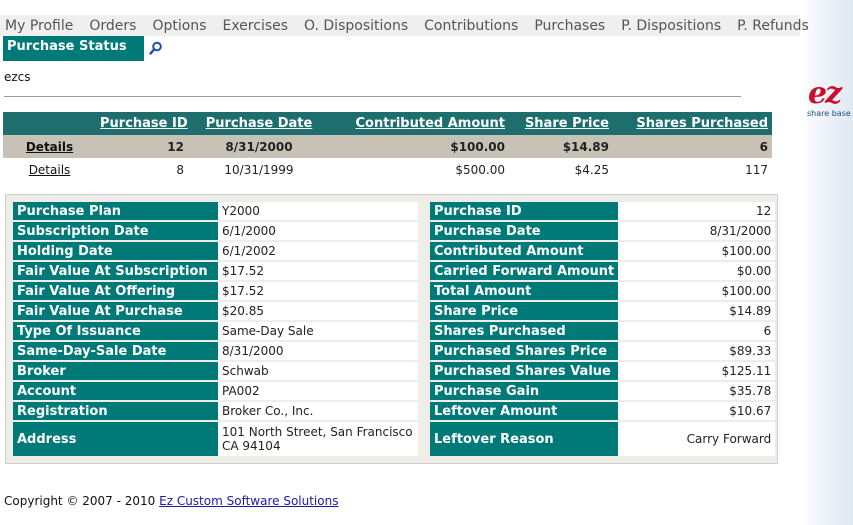  What do you see at coordinates (419, 123) in the screenshot?
I see `header-contributed-amount: Contributed Amount` at bounding box center [419, 123].